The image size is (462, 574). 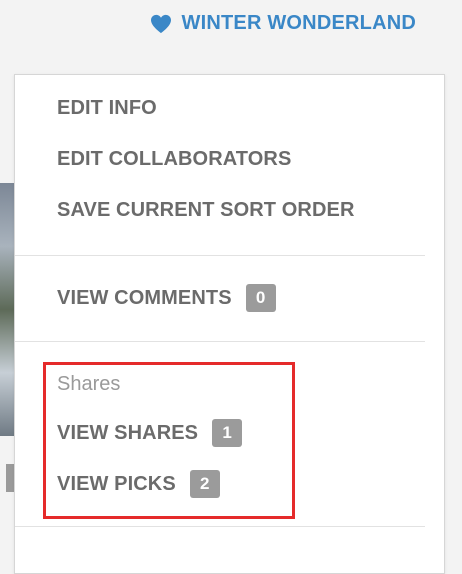 What do you see at coordinates (298, 23) in the screenshot?
I see `collection-title: WINTER WONDERLAND` at bounding box center [298, 23].